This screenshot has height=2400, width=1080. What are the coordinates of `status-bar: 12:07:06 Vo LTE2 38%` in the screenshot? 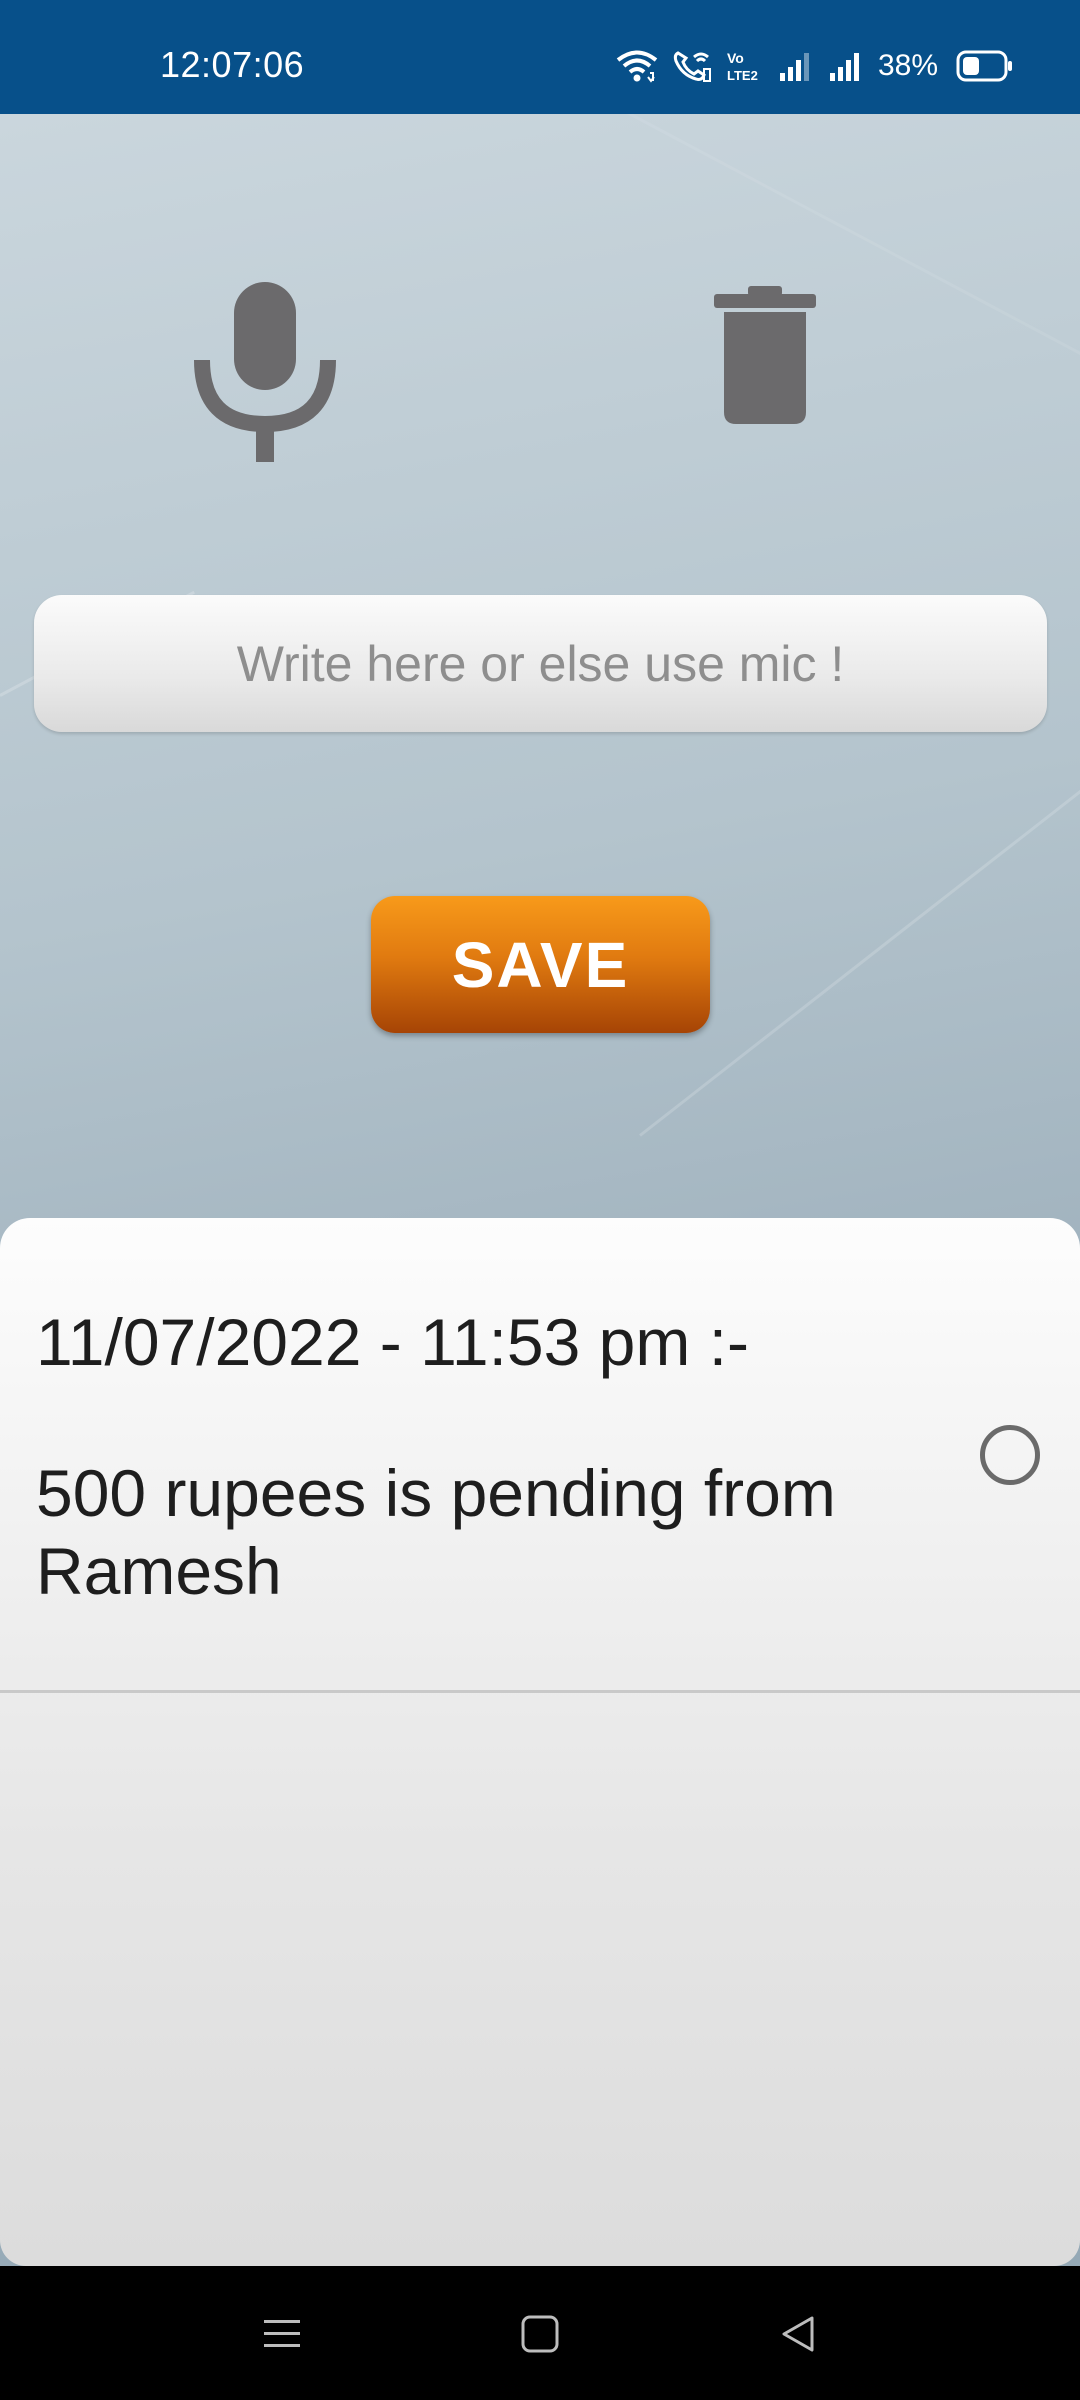 It's located at (540, 57).